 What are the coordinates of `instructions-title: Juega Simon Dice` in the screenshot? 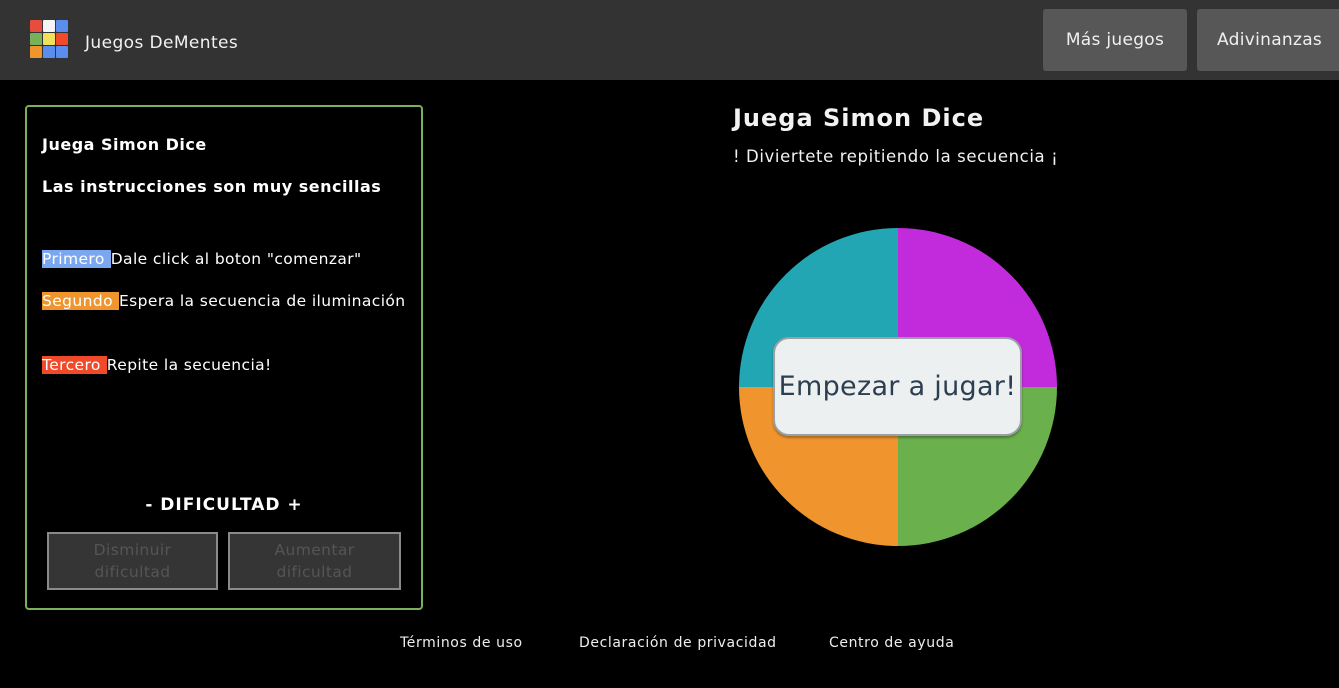 It's located at (124, 144).